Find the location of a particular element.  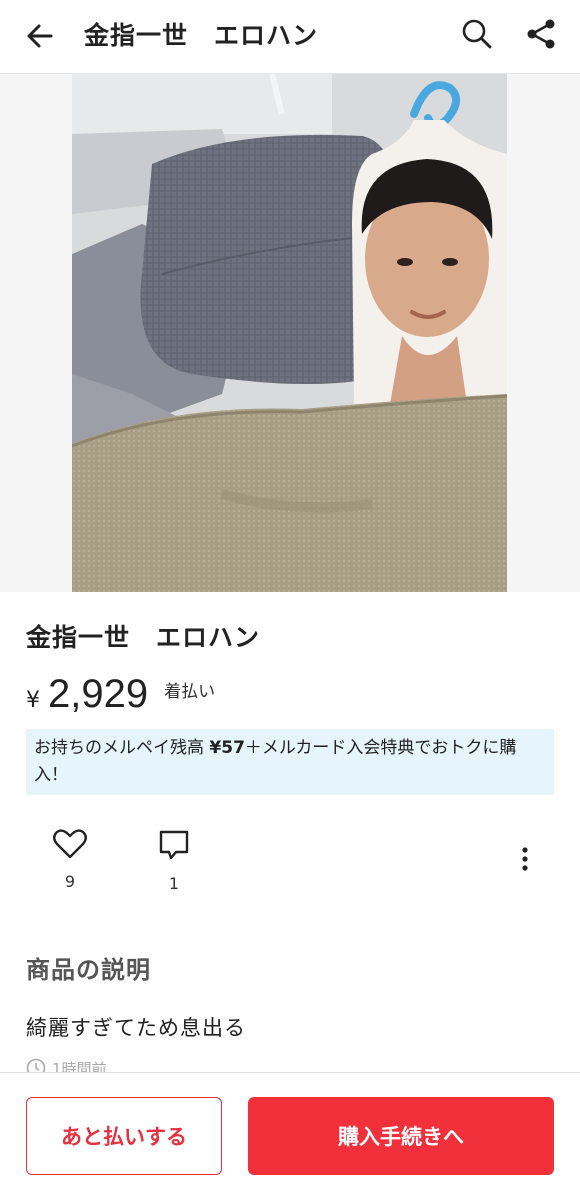

share-button is located at coordinates (541, 34).